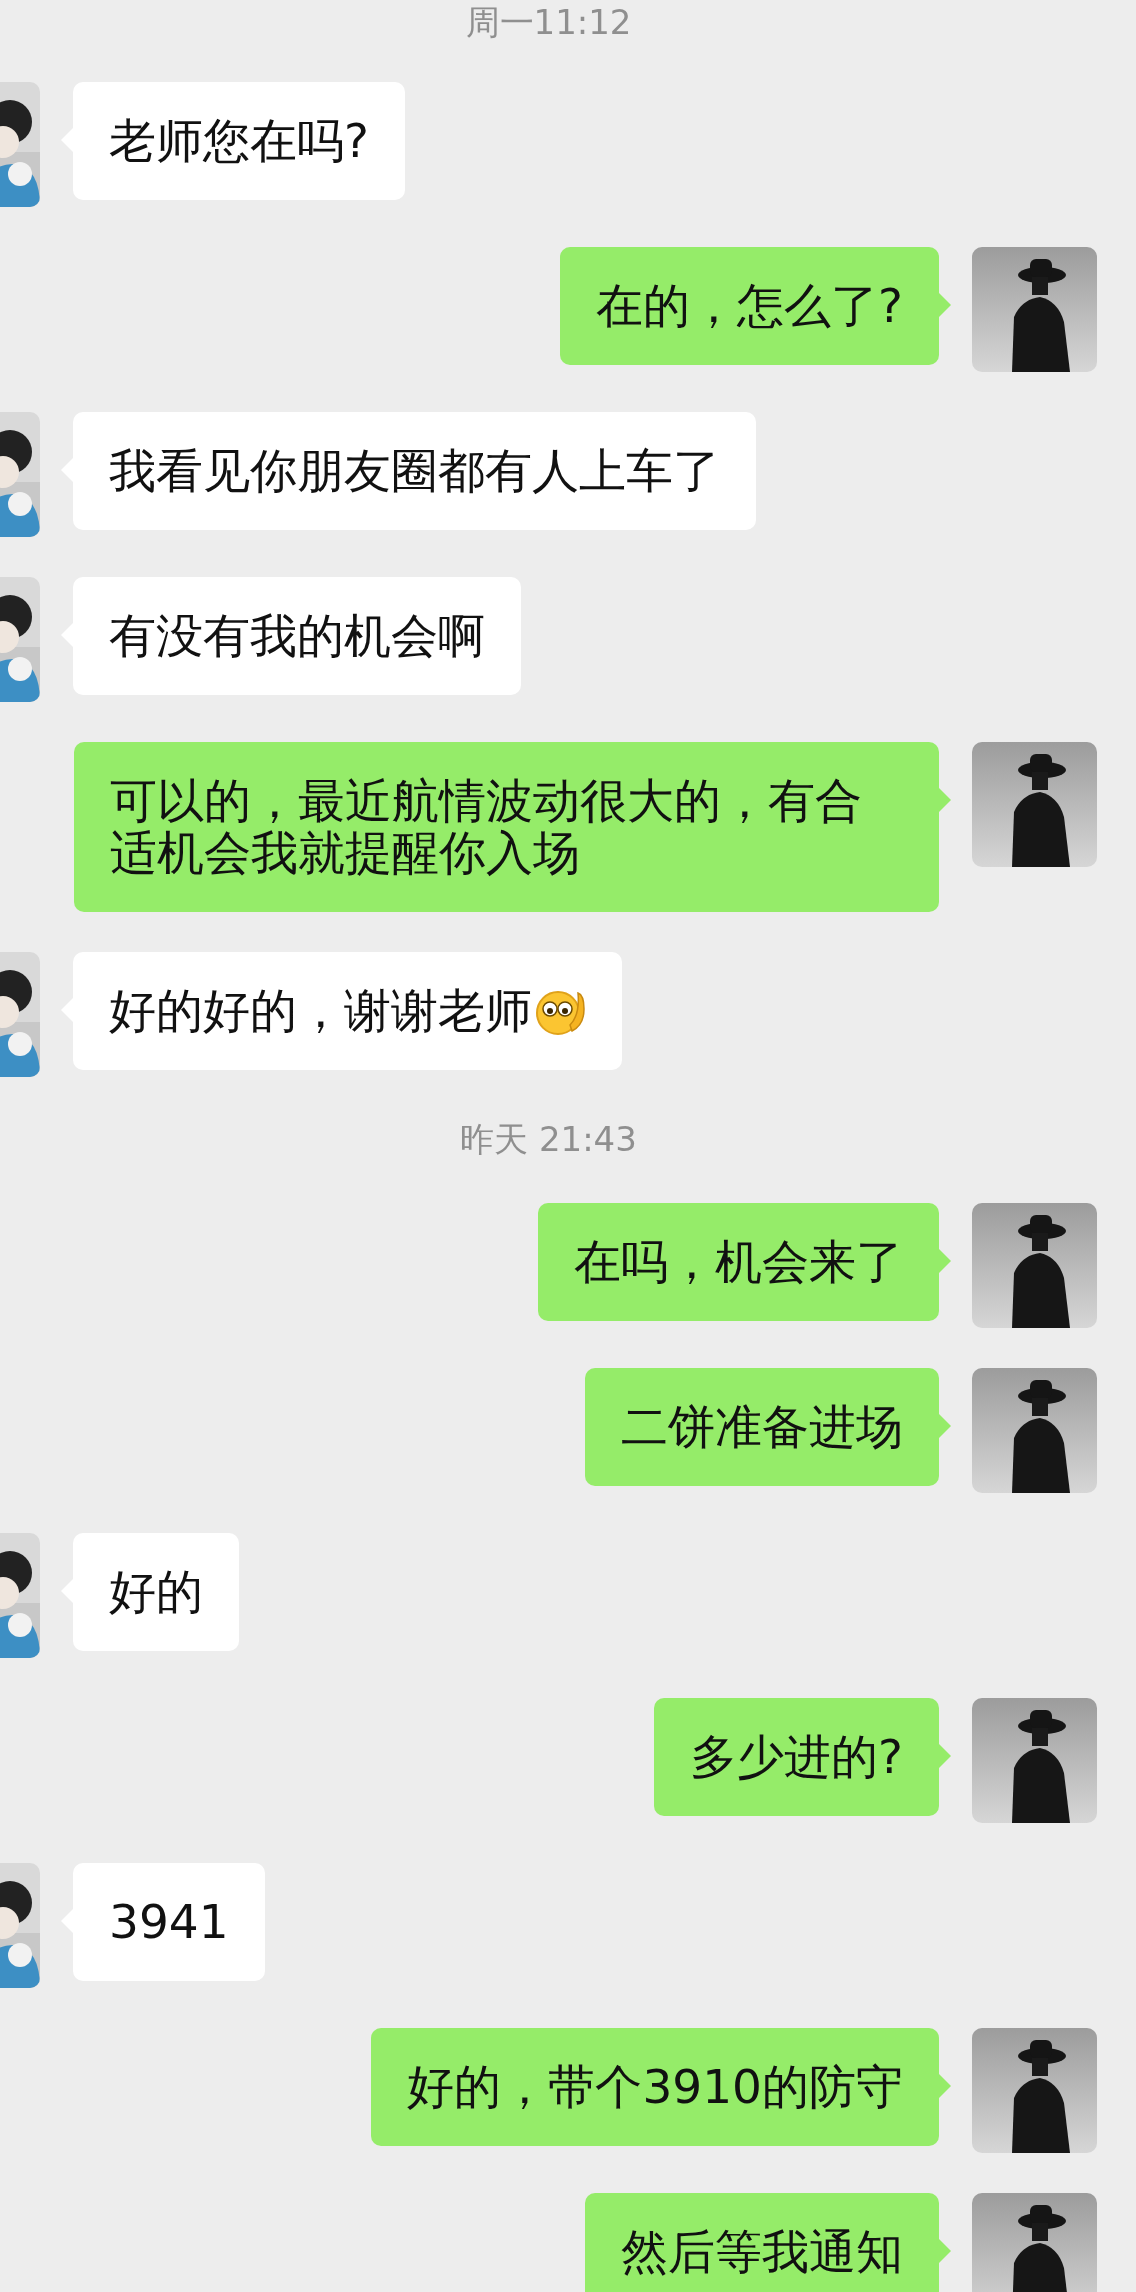 Image resolution: width=1136 pixels, height=2292 pixels. Describe the element at coordinates (548, 1139) in the screenshot. I see `timestamp: 昨天 21:43` at that location.